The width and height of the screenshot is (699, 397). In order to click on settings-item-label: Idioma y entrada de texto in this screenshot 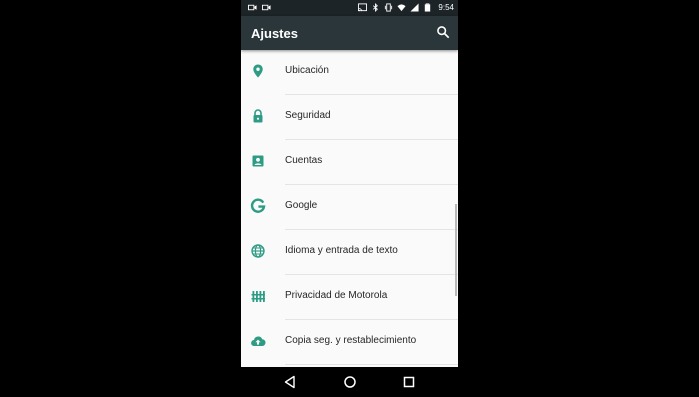, I will do `click(341, 250)`.